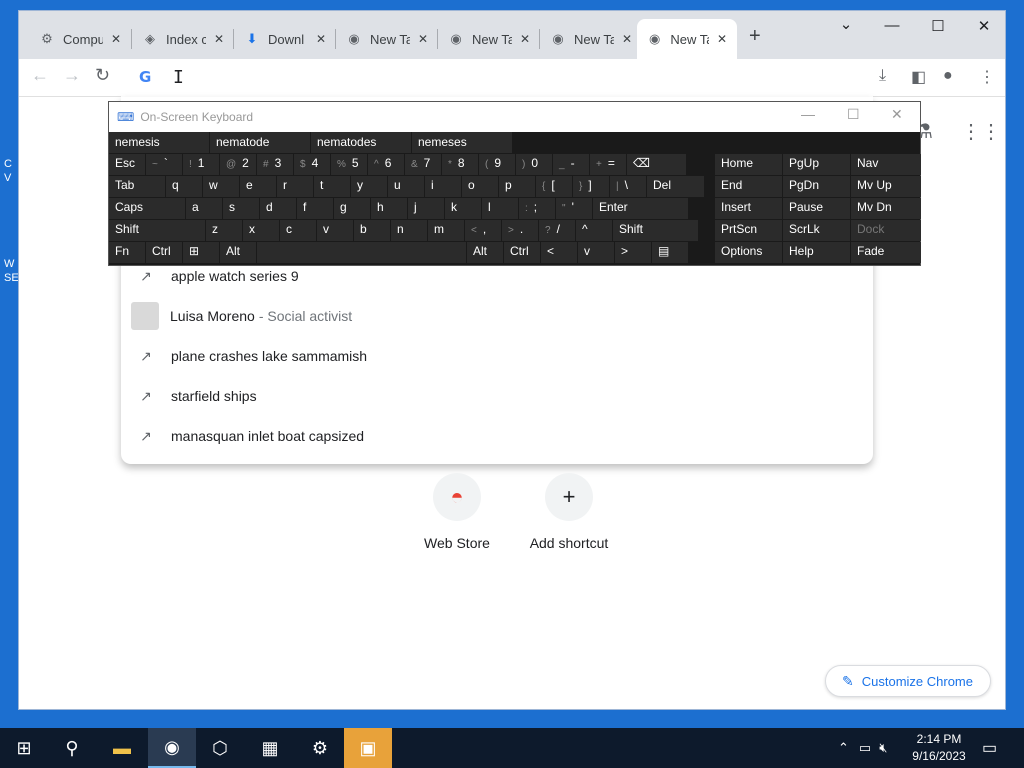 The height and width of the screenshot is (768, 1024). Describe the element at coordinates (497, 356) in the screenshot. I see `suggestion-item: ↗ plane crashes lake sammamish` at that location.